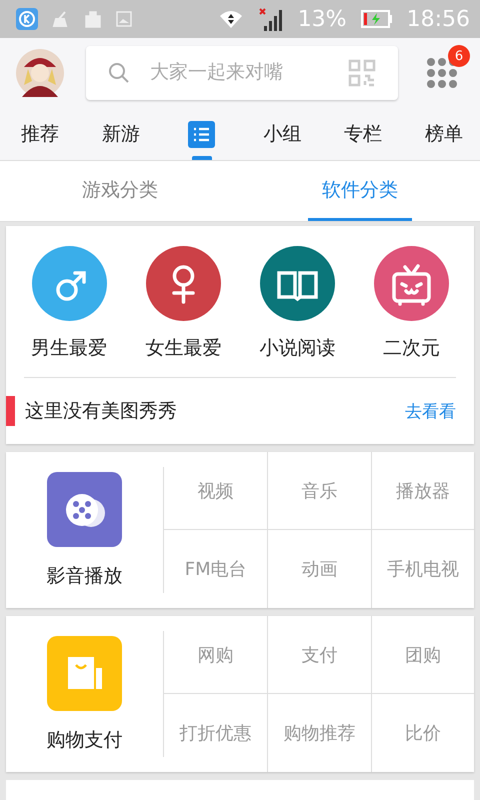 This screenshot has height=800, width=480. I want to click on subcategory-item: 音乐, so click(319, 491).